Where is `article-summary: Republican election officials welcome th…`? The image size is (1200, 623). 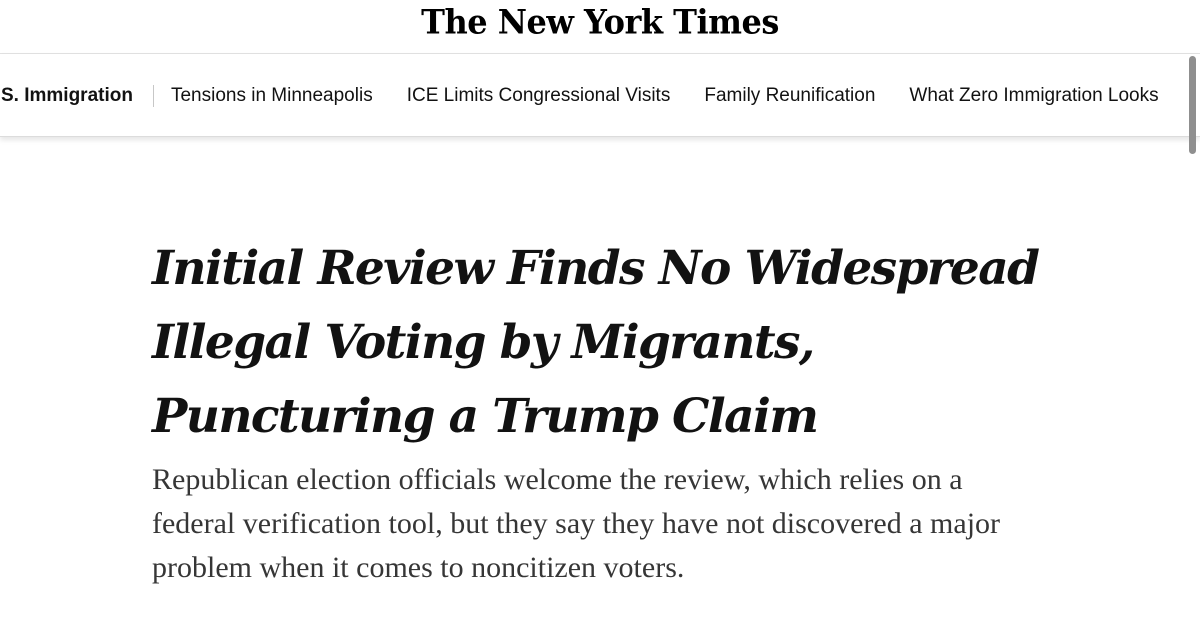 article-summary: Republican election officials welcome th… is located at coordinates (576, 523).